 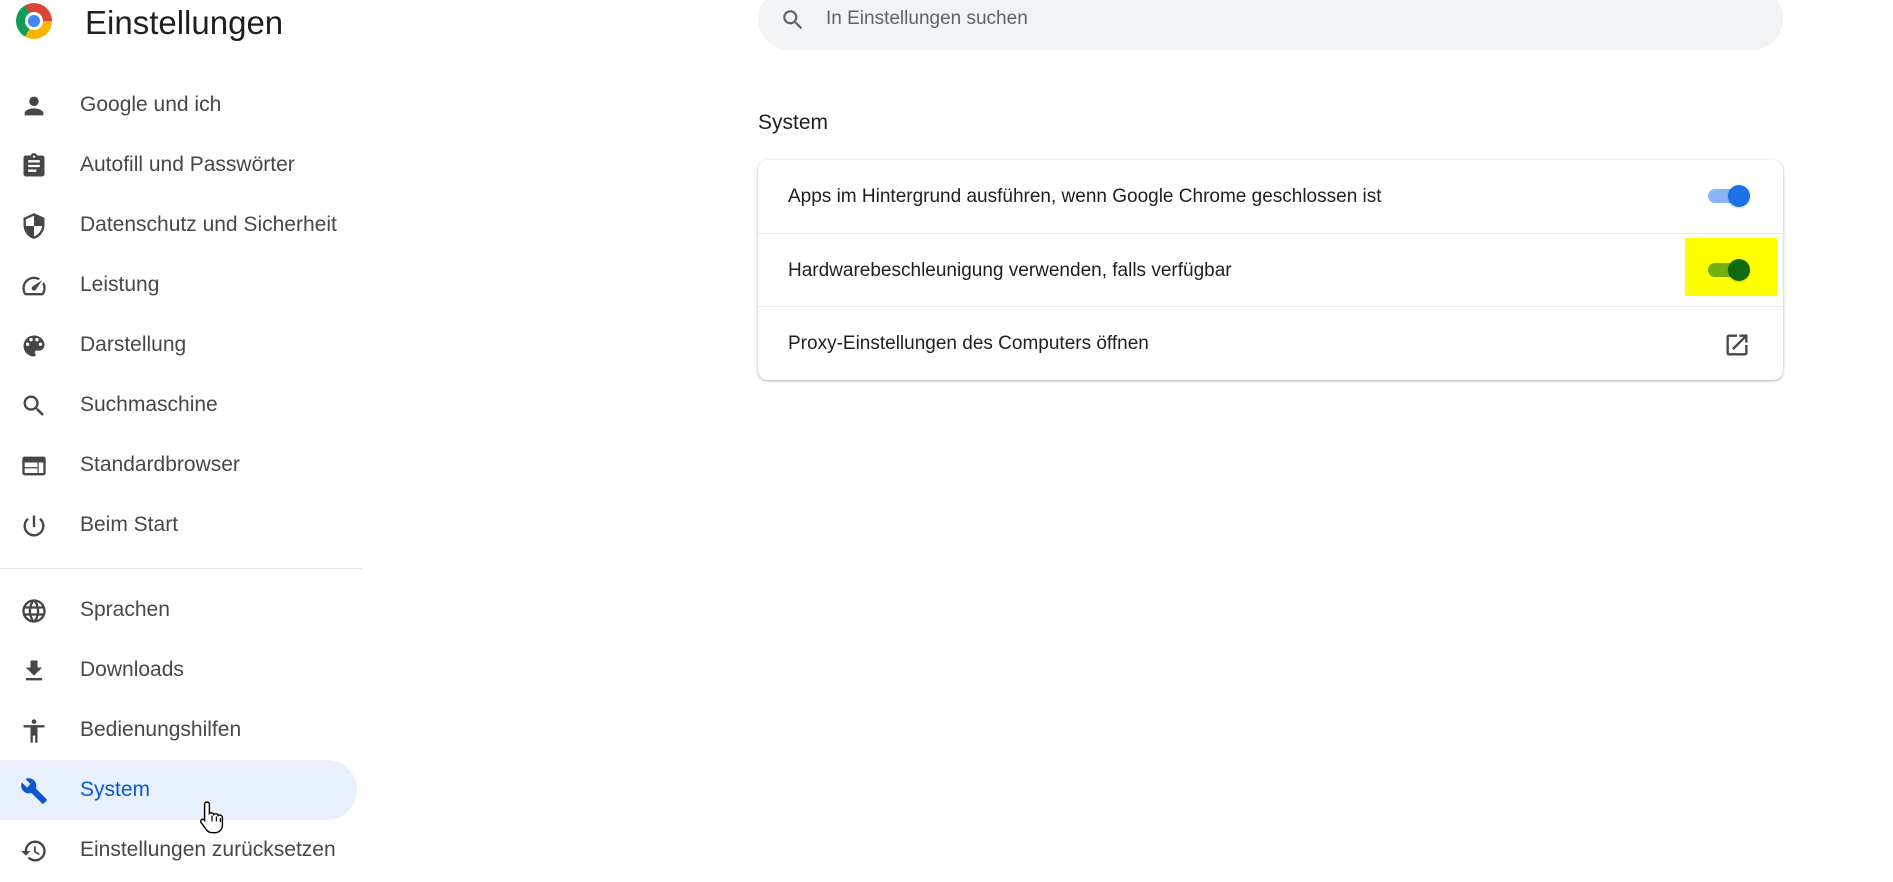 What do you see at coordinates (149, 404) in the screenshot?
I see `sidebar-item-label: Suchmaschine` at bounding box center [149, 404].